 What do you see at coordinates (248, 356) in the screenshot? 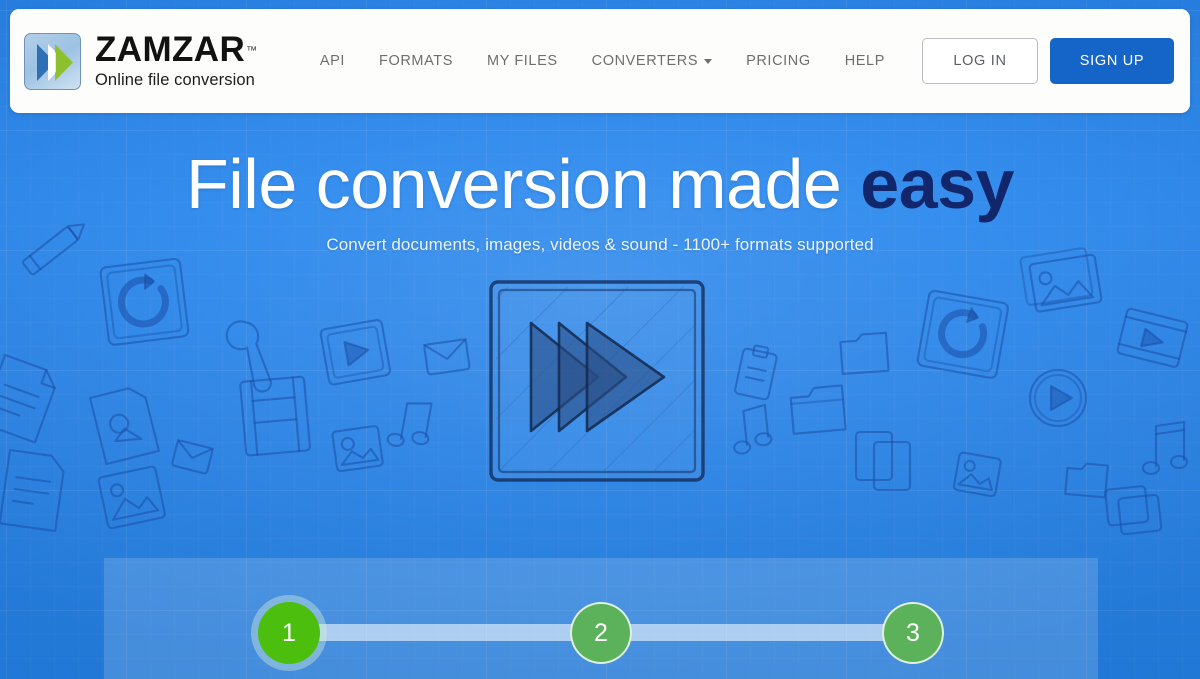
I see `wrench-icon` at bounding box center [248, 356].